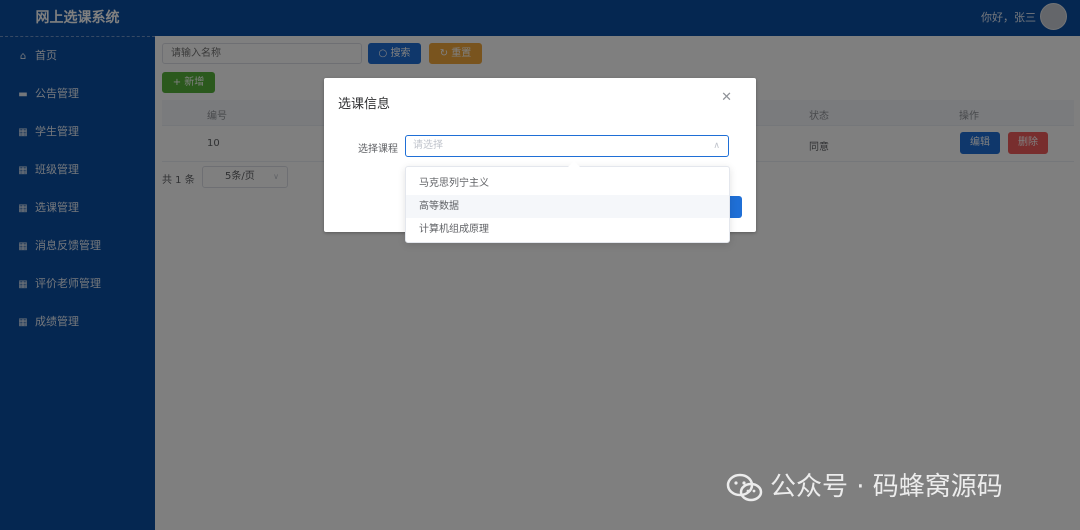  What do you see at coordinates (378, 149) in the screenshot?
I see `course-field-label: 选择课程` at bounding box center [378, 149].